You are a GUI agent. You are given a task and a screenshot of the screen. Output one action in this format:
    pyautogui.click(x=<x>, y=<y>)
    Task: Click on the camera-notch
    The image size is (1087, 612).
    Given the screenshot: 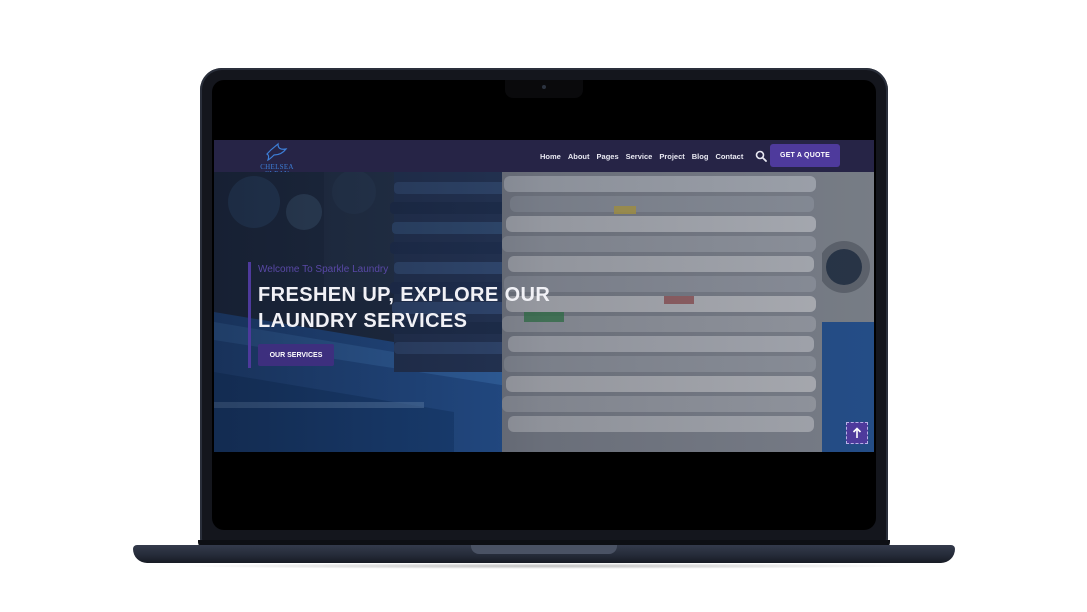 What is the action you would take?
    pyautogui.click(x=544, y=89)
    